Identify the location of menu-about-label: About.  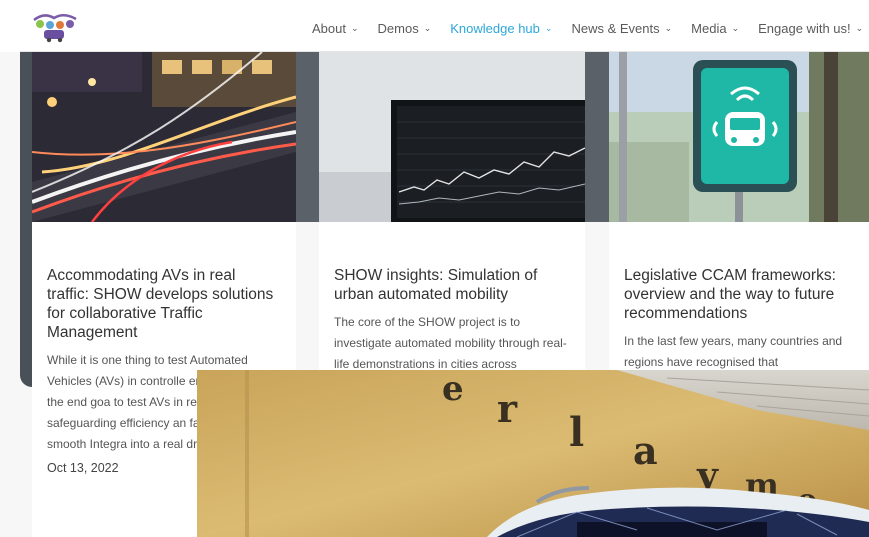
(329, 28).